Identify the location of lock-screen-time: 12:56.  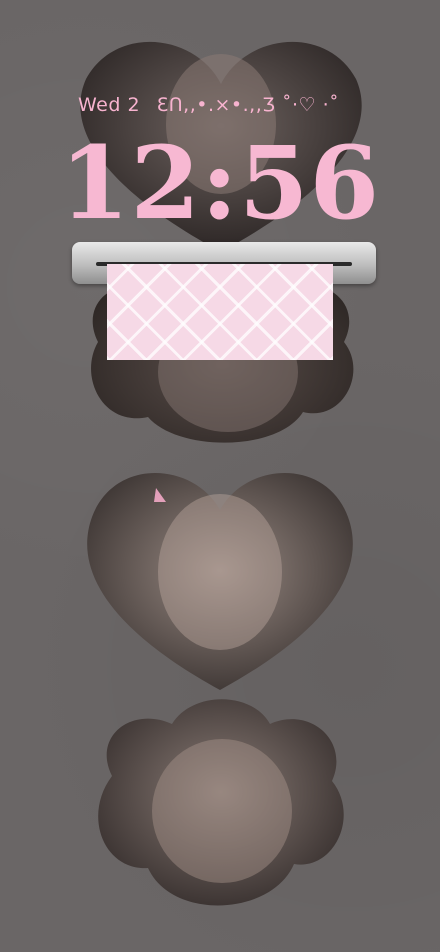
(220, 183).